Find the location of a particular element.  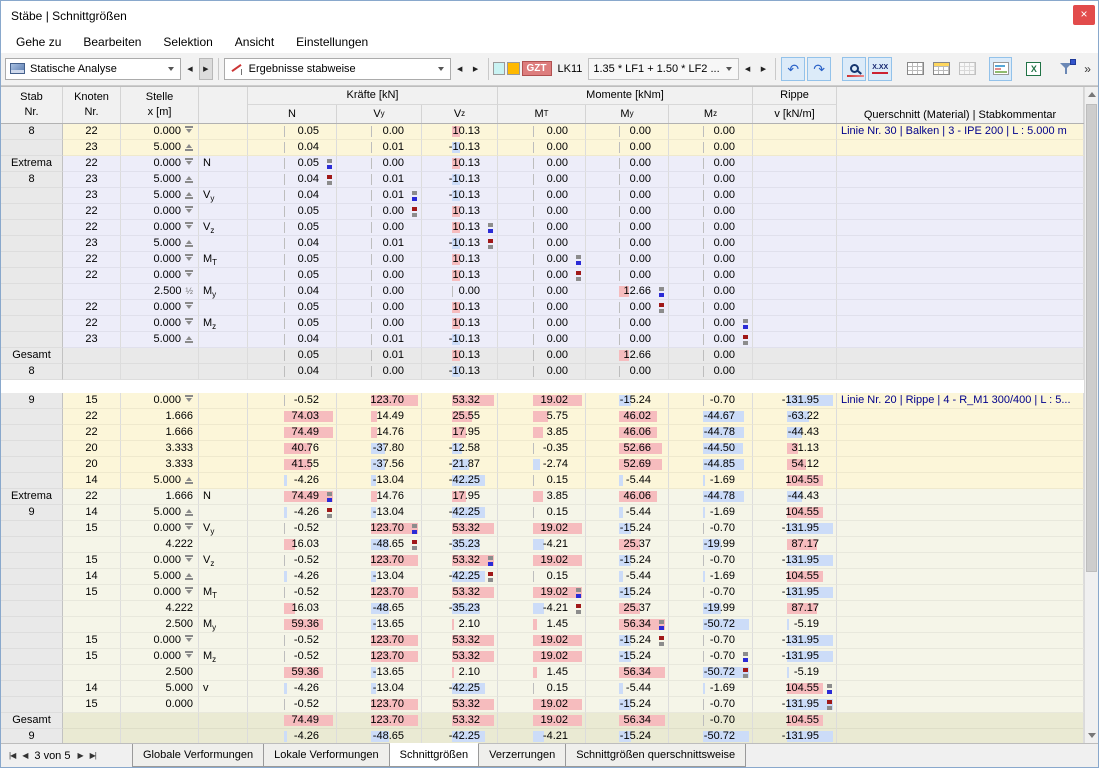

stelle-cell: 5.000 is located at coordinates (160, 195).